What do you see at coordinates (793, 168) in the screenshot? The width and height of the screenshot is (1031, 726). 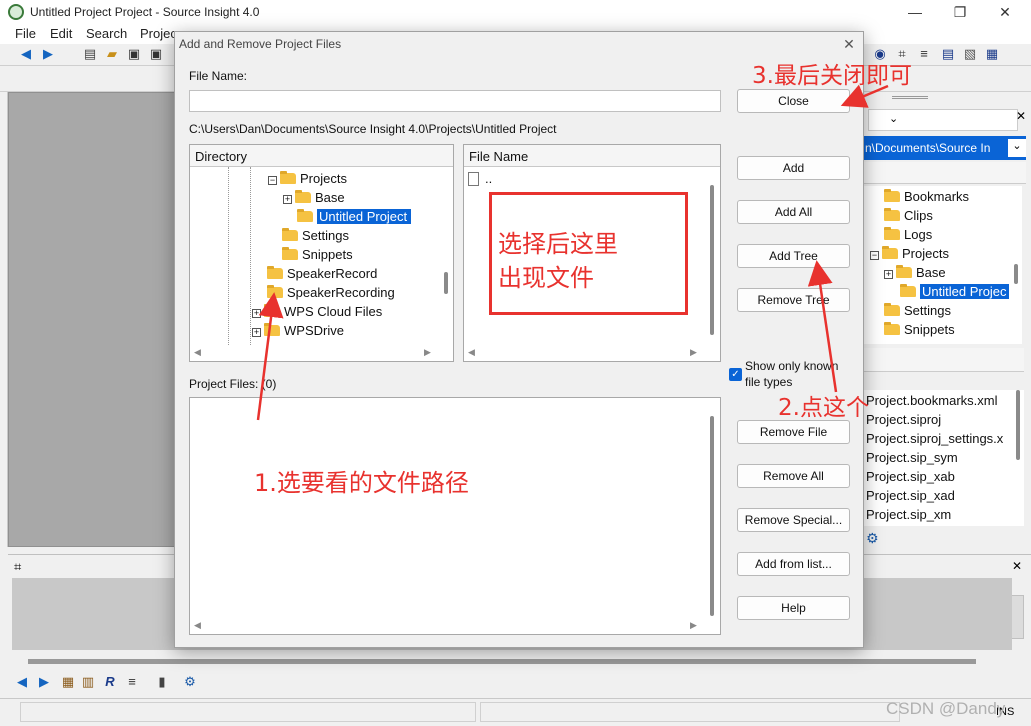 I see `add-button: Add` at bounding box center [793, 168].